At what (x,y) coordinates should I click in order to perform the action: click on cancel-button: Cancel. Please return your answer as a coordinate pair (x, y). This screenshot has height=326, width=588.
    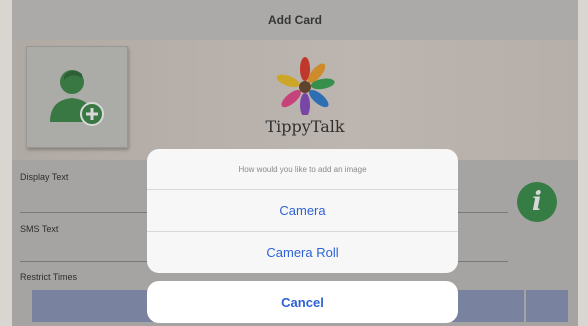
    Looking at the image, I should click on (302, 302).